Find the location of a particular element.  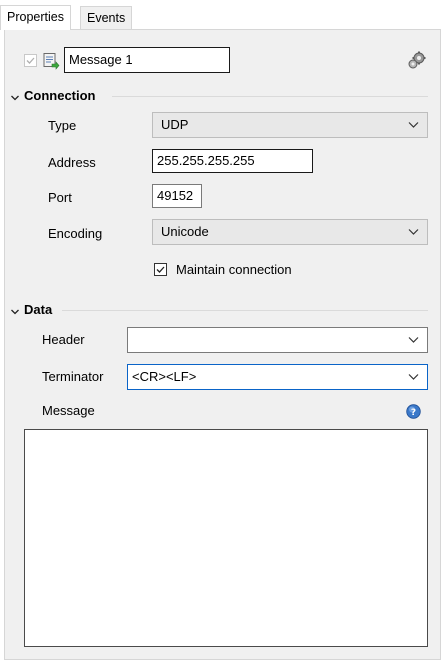

maintain-connection-label: Maintain connection is located at coordinates (234, 270).